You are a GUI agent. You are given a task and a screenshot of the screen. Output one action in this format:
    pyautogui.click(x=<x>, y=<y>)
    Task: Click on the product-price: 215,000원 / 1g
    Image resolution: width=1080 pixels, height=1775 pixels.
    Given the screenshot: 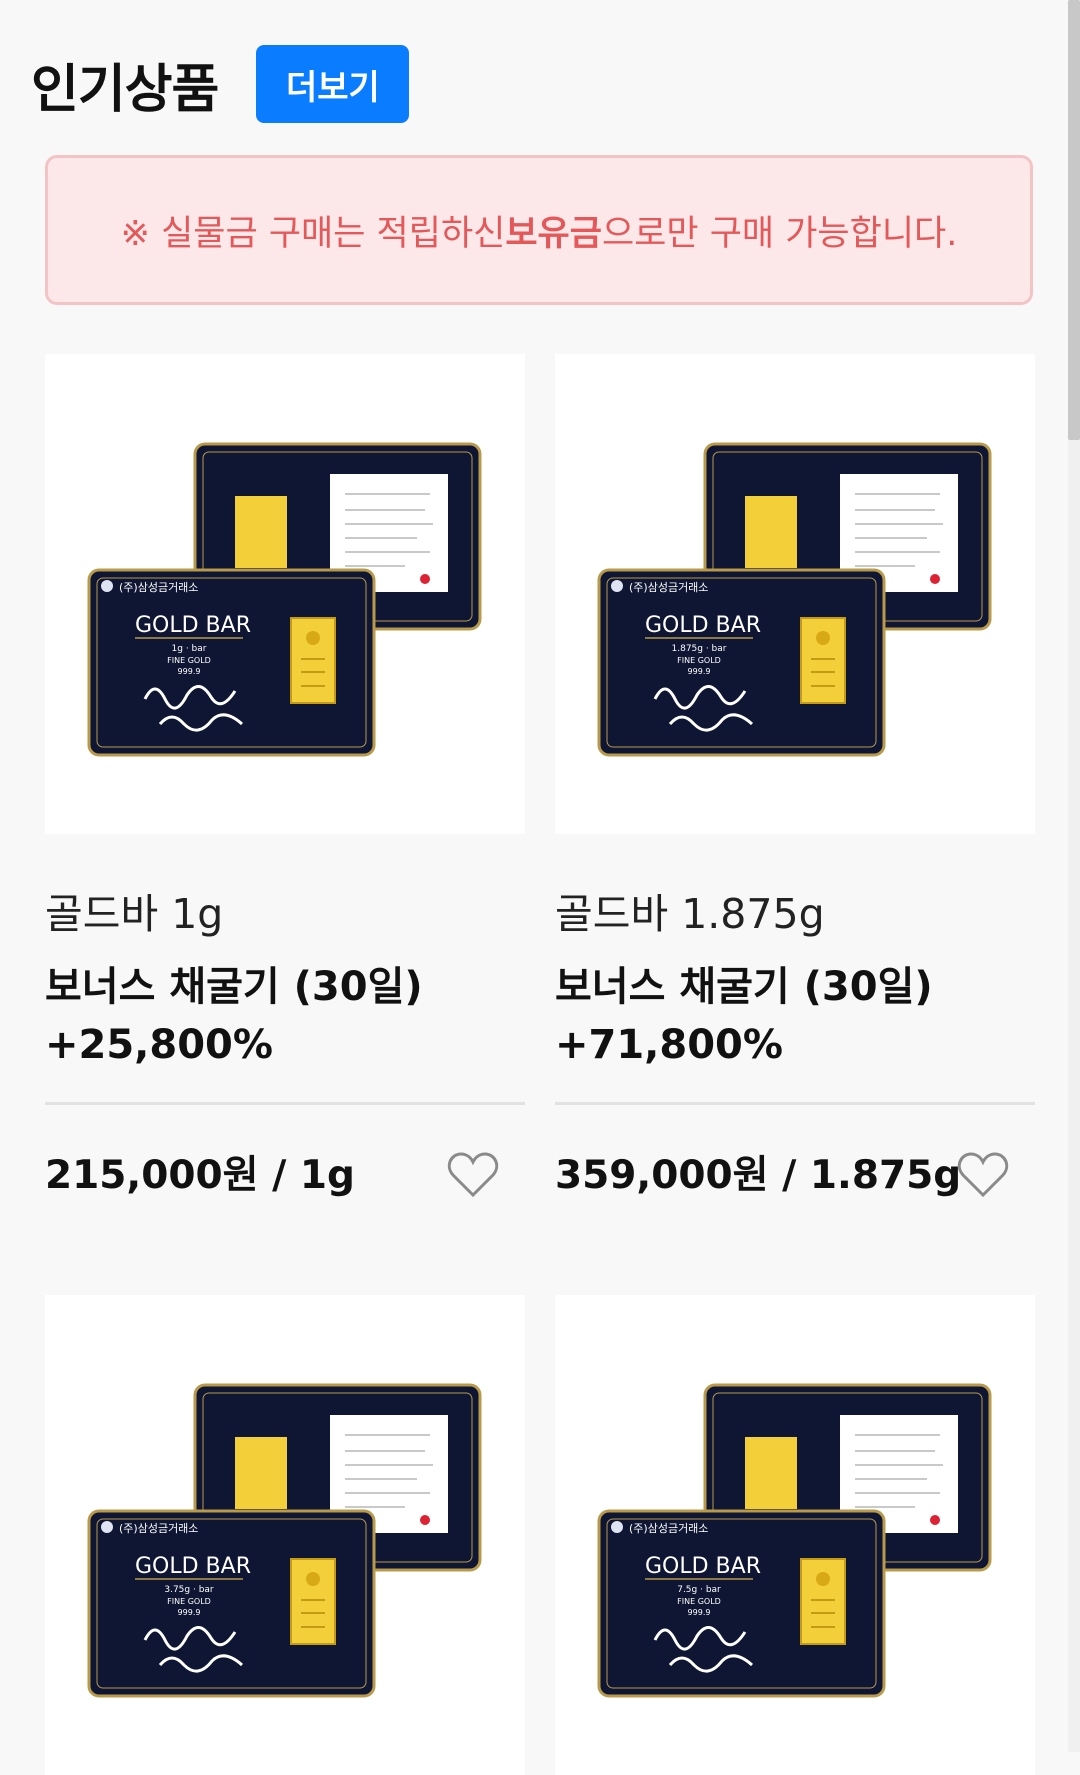 What is the action you would take?
    pyautogui.click(x=200, y=1175)
    